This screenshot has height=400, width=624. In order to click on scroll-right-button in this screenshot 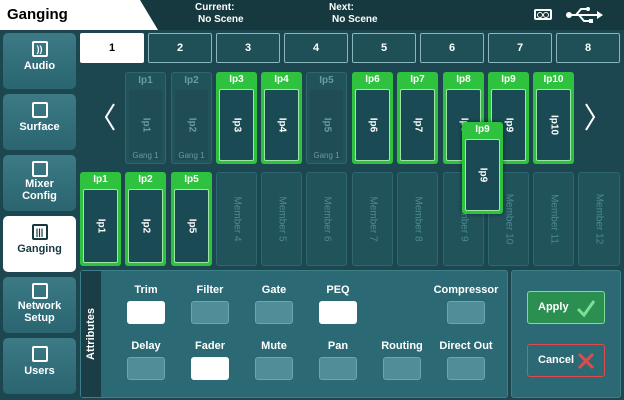, I will do `click(590, 117)`.